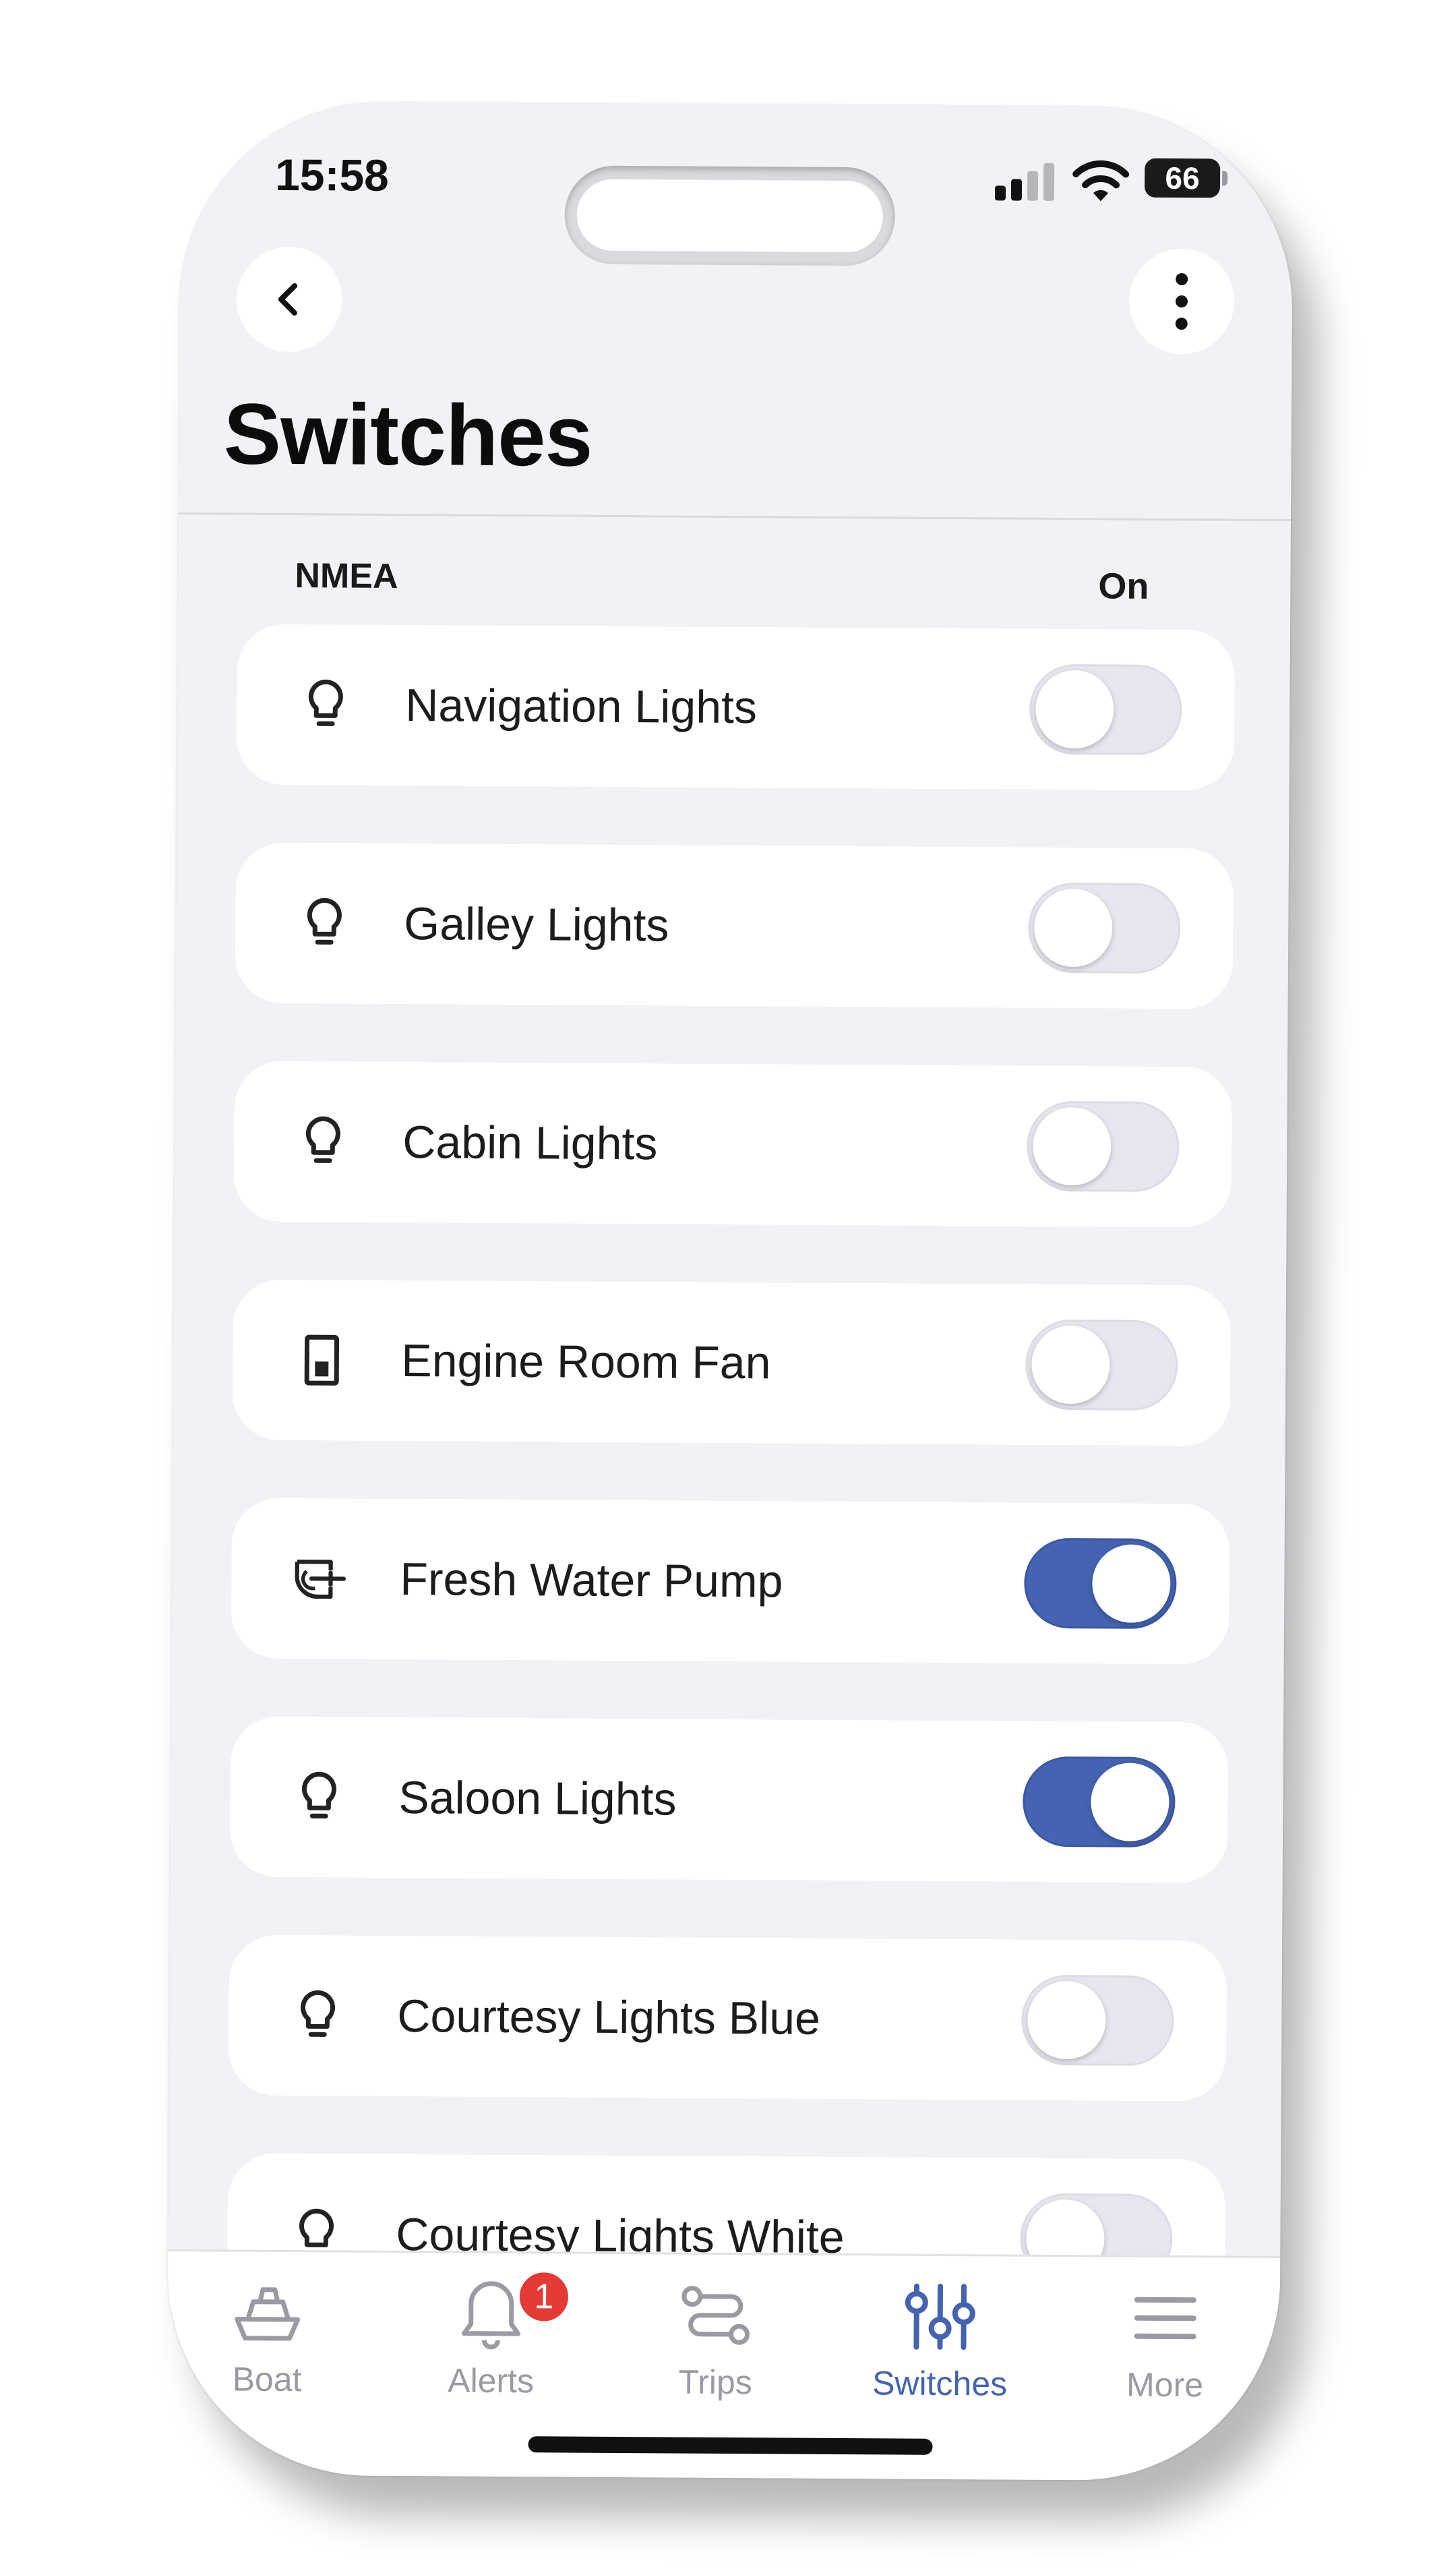 The width and height of the screenshot is (1456, 2573). I want to click on more-options-button, so click(1181, 301).